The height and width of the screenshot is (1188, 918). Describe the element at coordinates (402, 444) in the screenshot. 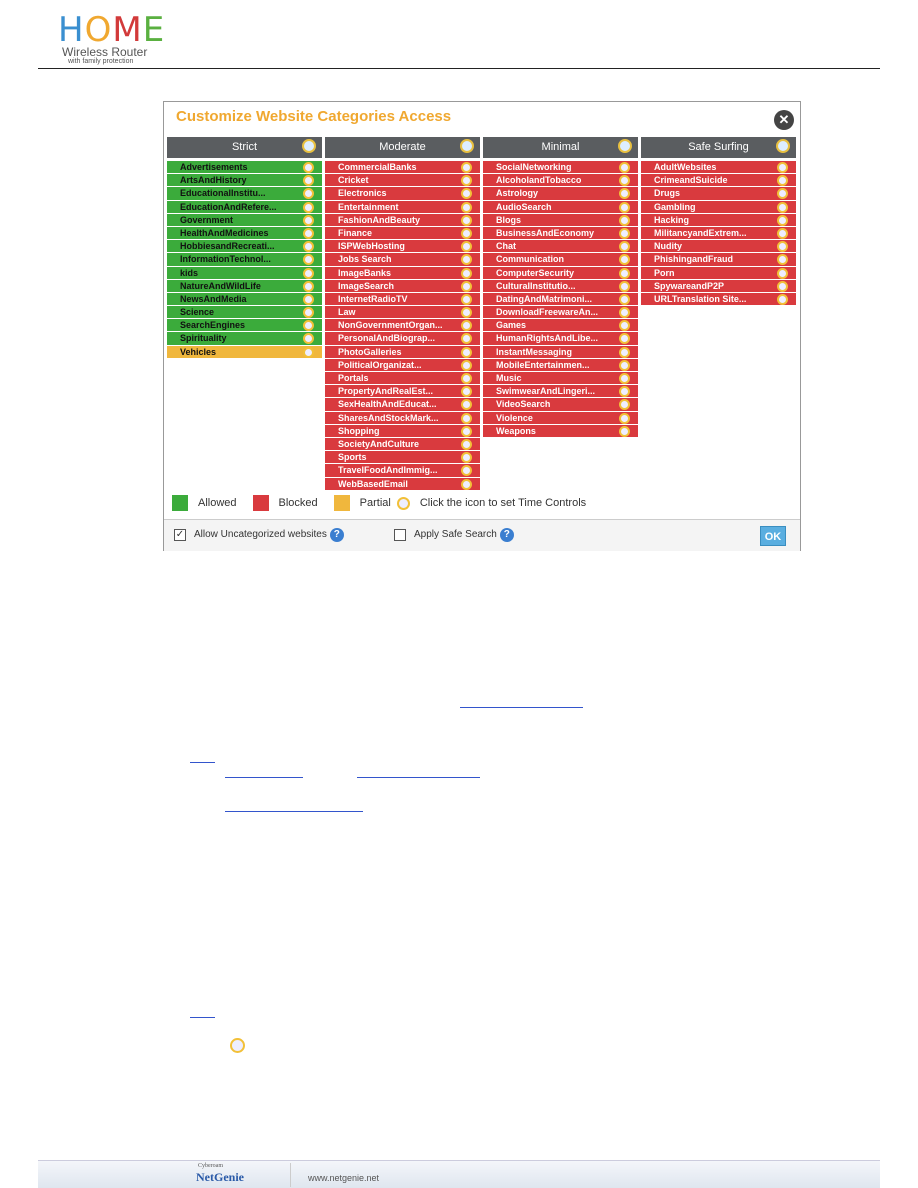

I see `category-row: SocietyAndCulture` at that location.